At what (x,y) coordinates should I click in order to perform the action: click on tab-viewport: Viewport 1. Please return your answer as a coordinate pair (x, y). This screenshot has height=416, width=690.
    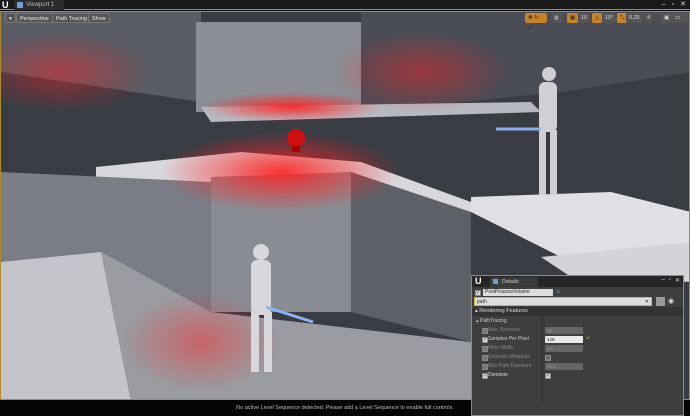
    Looking at the image, I should click on (39, 5).